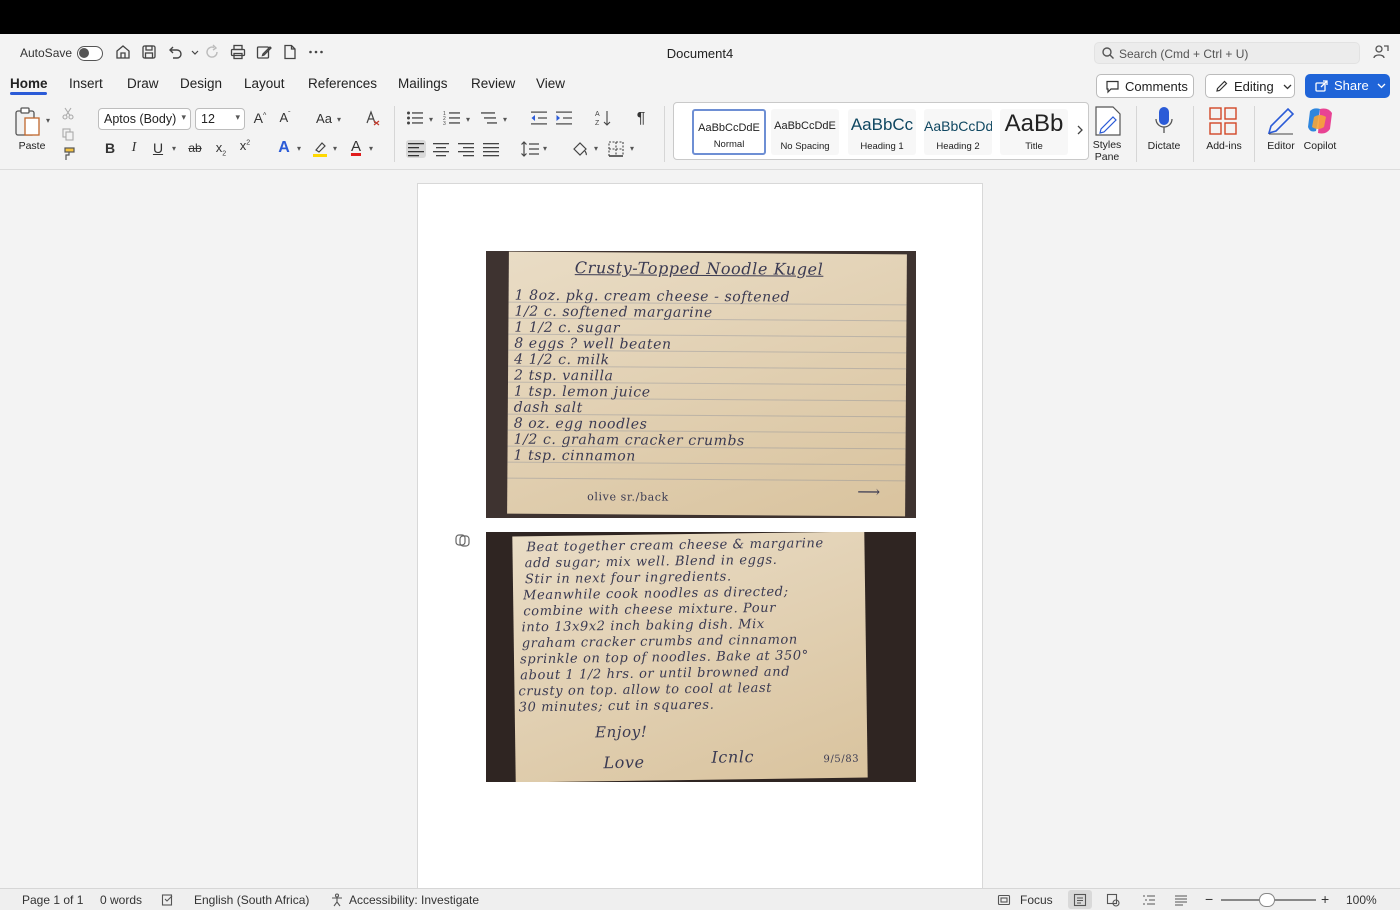 This screenshot has width=1400, height=910. Describe the element at coordinates (175, 52) in the screenshot. I see `undo-icon` at that location.